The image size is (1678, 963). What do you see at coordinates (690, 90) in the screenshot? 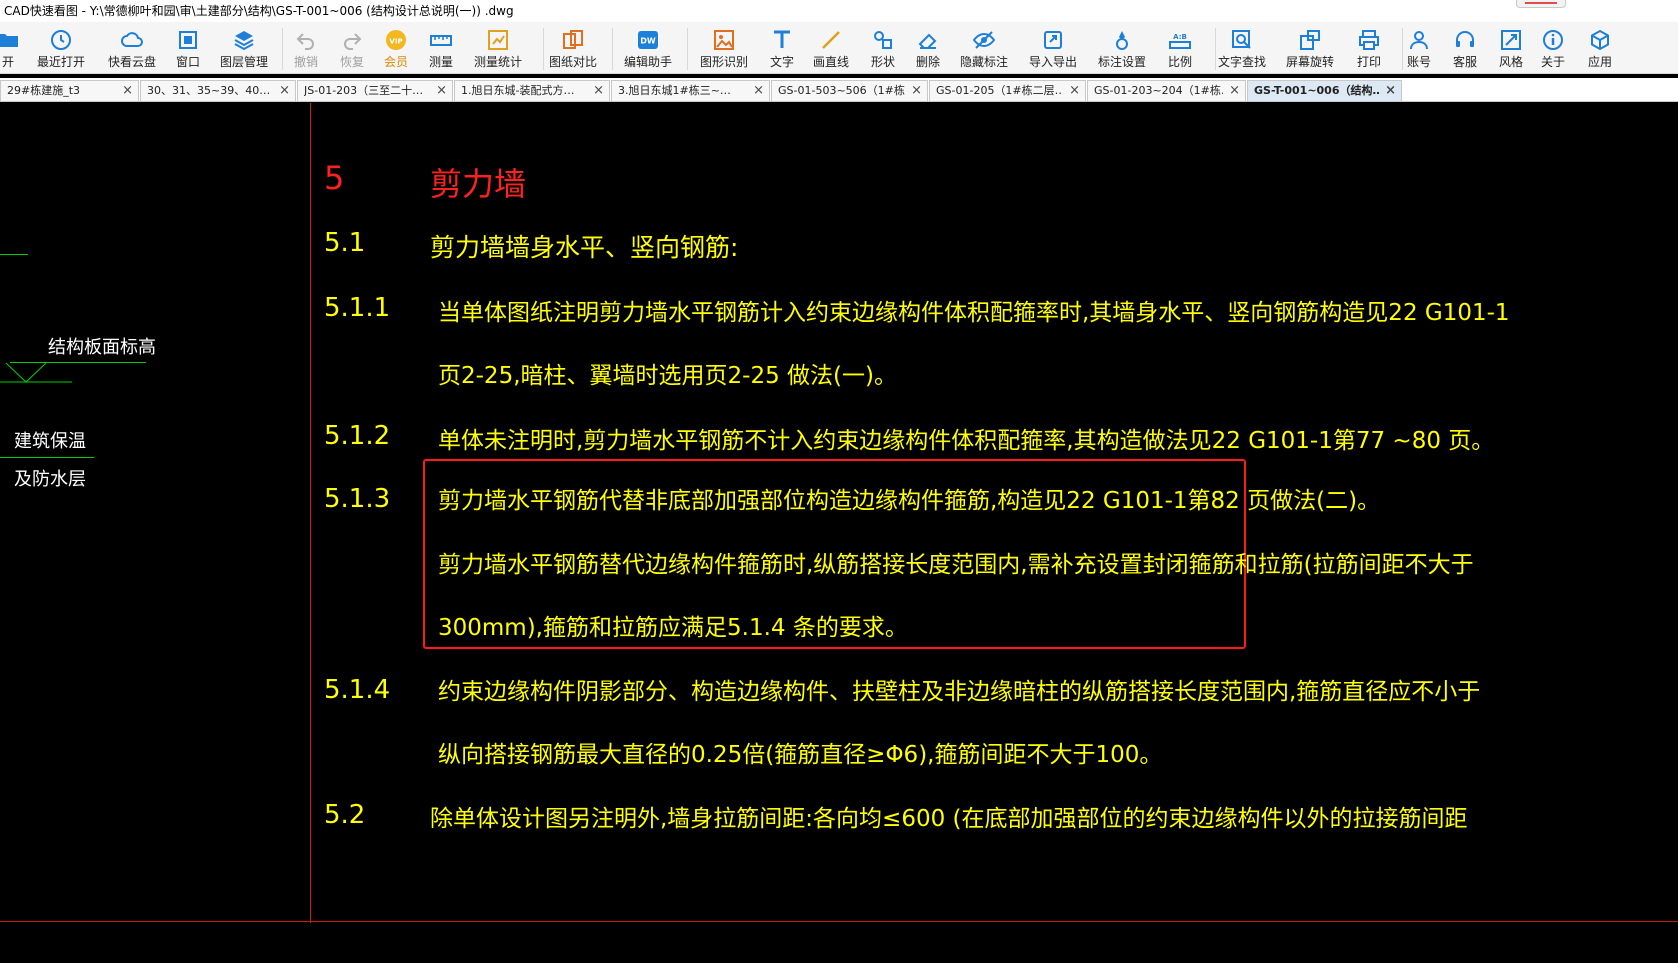
I see `document-tab: 3.旭日东城1#栋三~… ×` at bounding box center [690, 90].